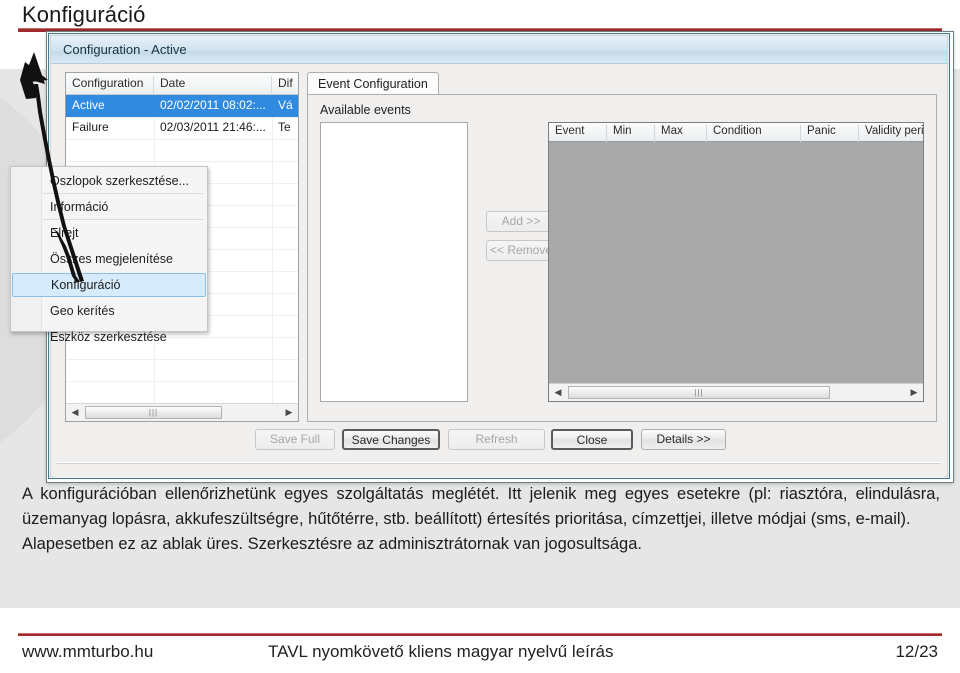  Describe the element at coordinates (480, 28) in the screenshot. I see `title-divider-highlight` at that location.